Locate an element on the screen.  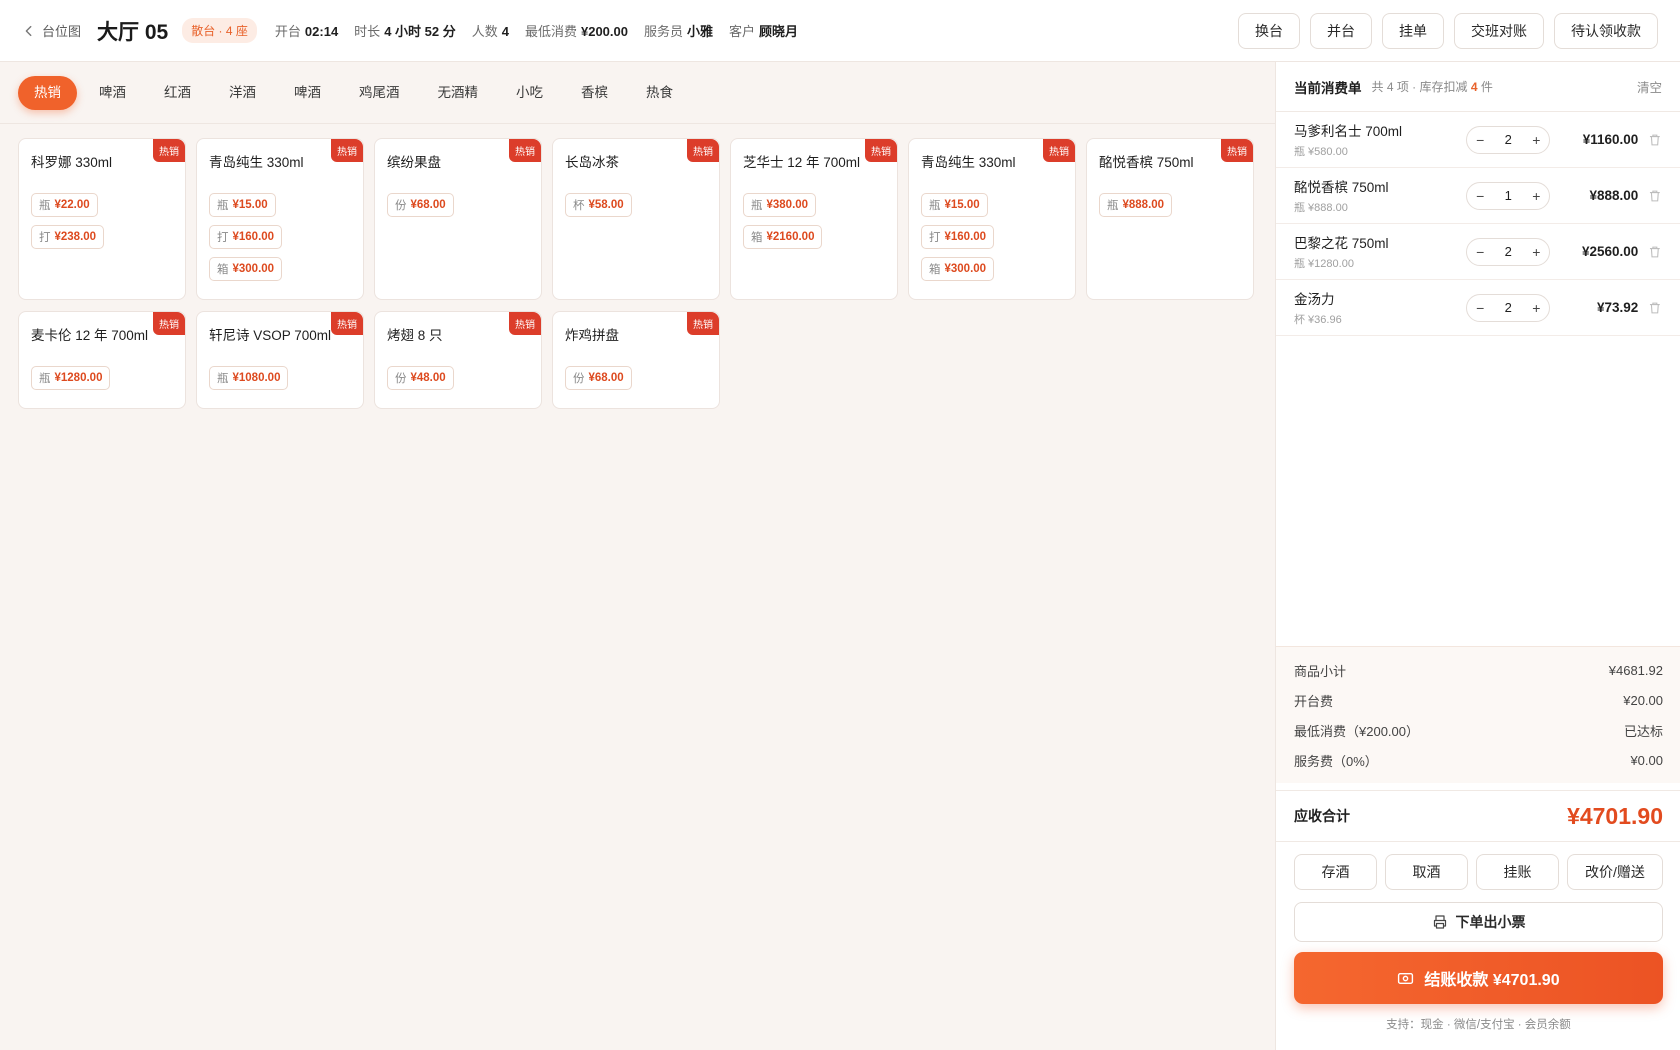
price-option: 瓶 ¥888.00 is located at coordinates (1136, 205).